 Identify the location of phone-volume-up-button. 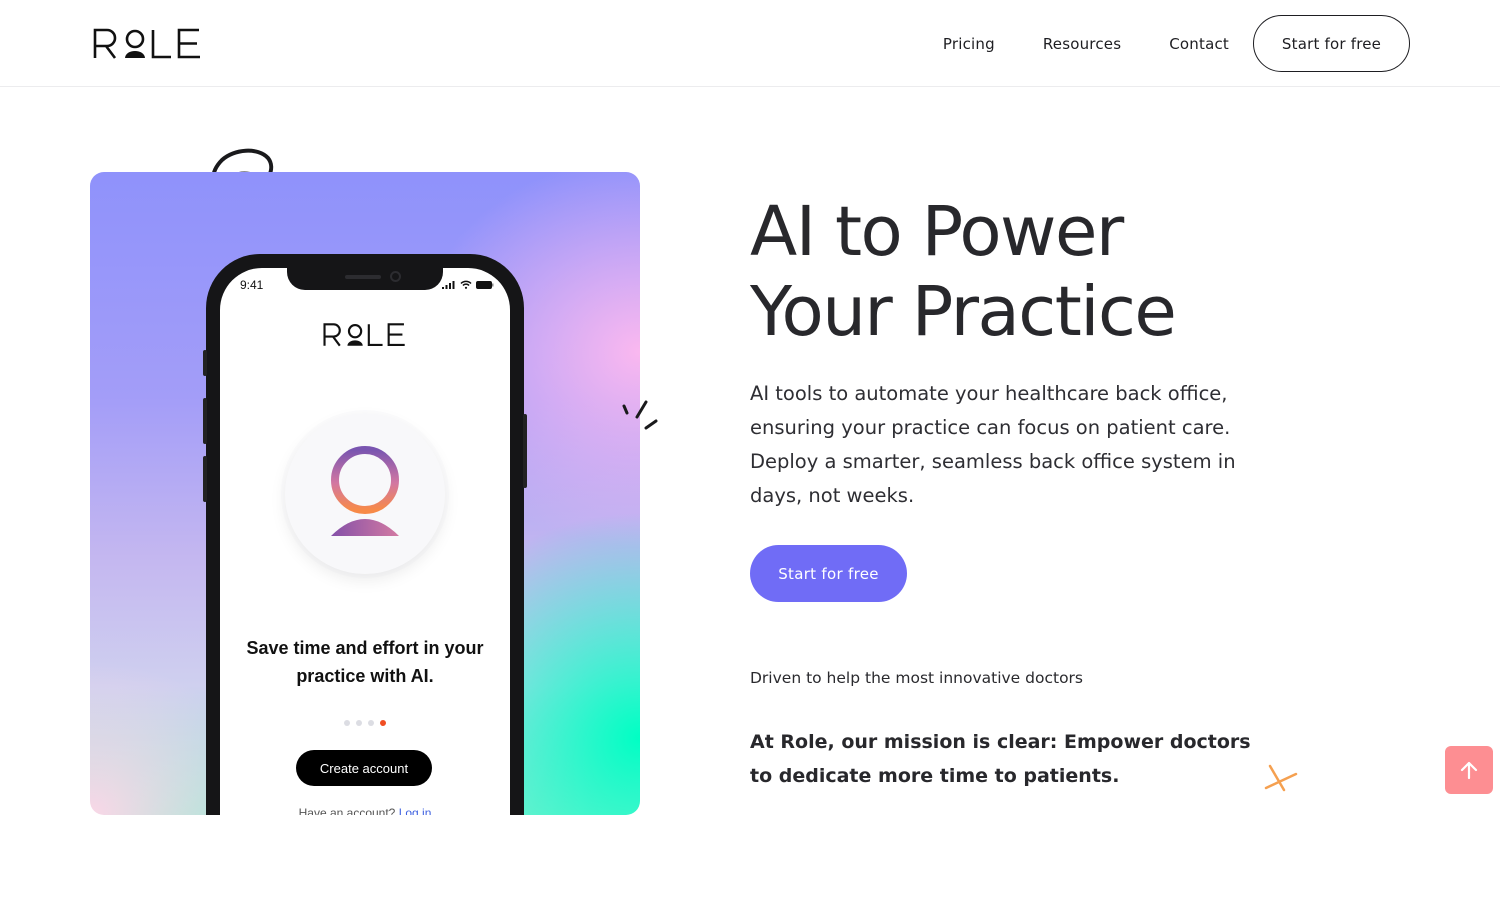
(205, 421).